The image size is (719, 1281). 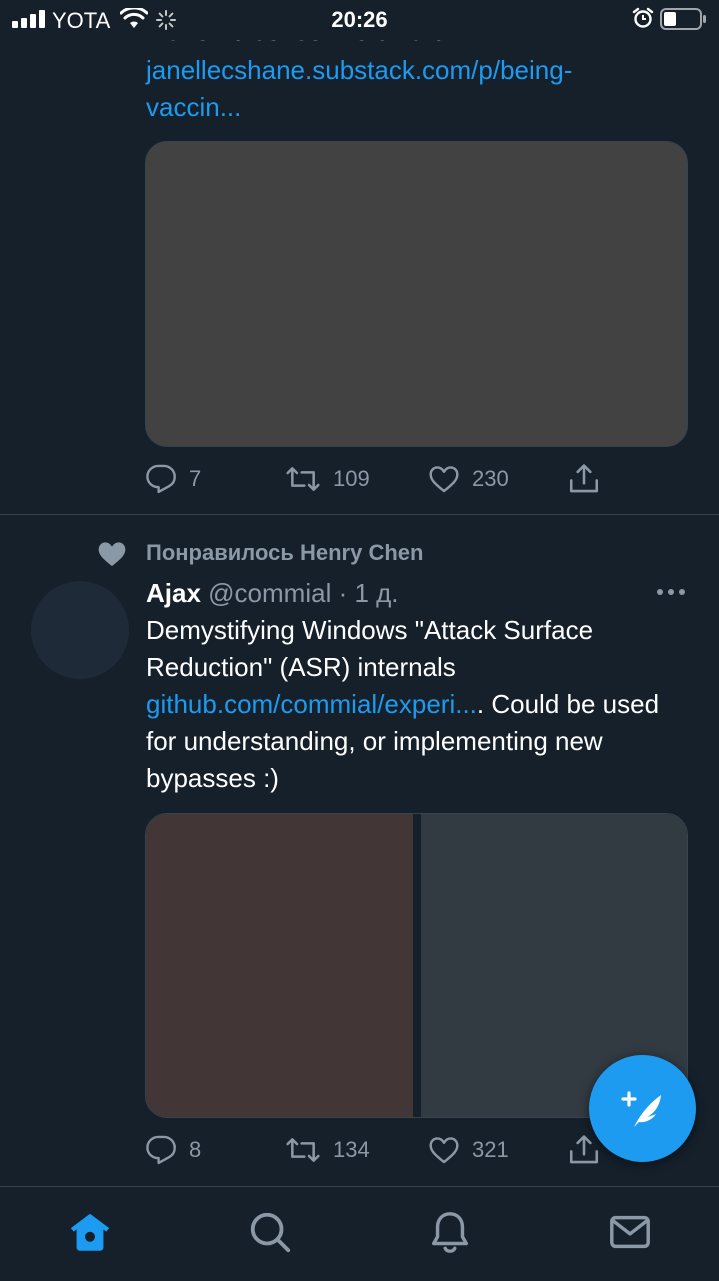 What do you see at coordinates (285, 552) in the screenshot?
I see `social-context-label: Понравилось Henry Chen` at bounding box center [285, 552].